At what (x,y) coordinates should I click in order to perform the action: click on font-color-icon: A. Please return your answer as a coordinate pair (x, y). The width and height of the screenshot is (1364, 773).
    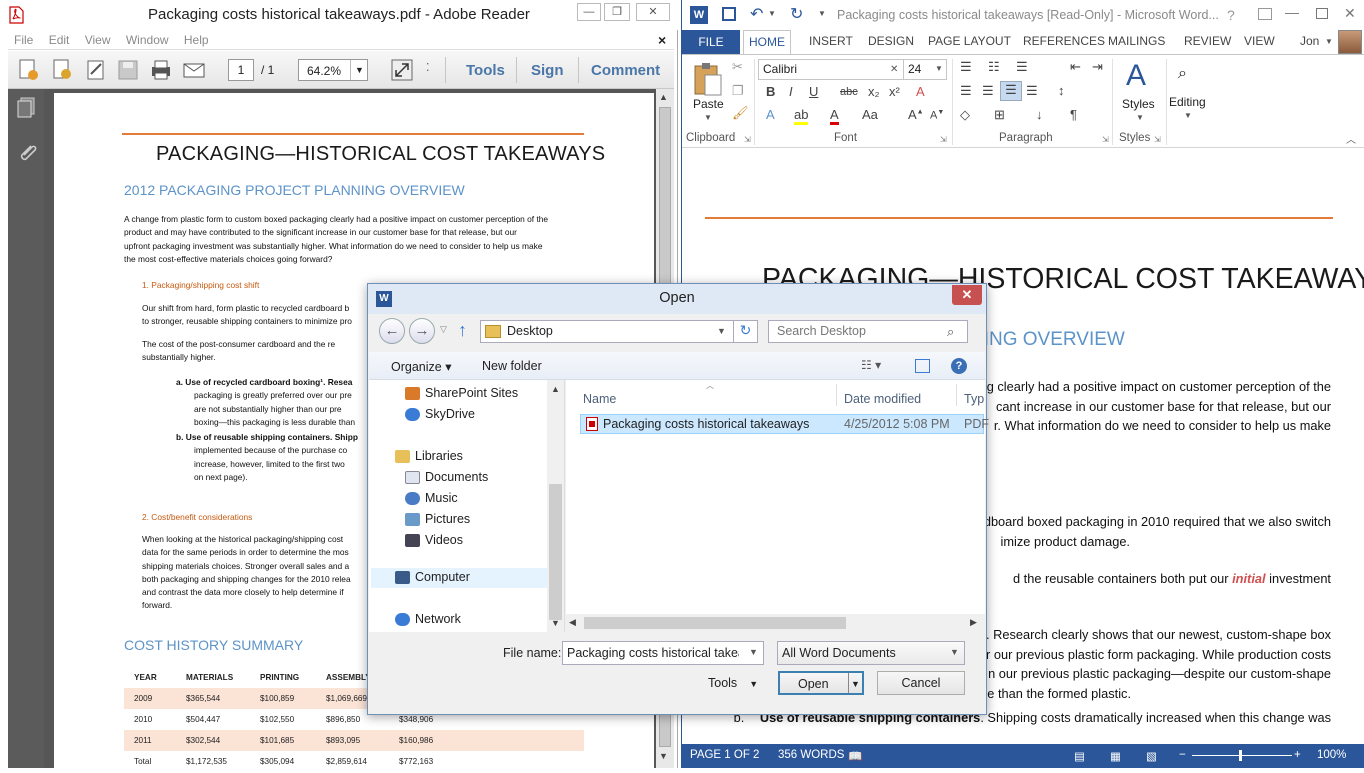
    Looking at the image, I should click on (834, 116).